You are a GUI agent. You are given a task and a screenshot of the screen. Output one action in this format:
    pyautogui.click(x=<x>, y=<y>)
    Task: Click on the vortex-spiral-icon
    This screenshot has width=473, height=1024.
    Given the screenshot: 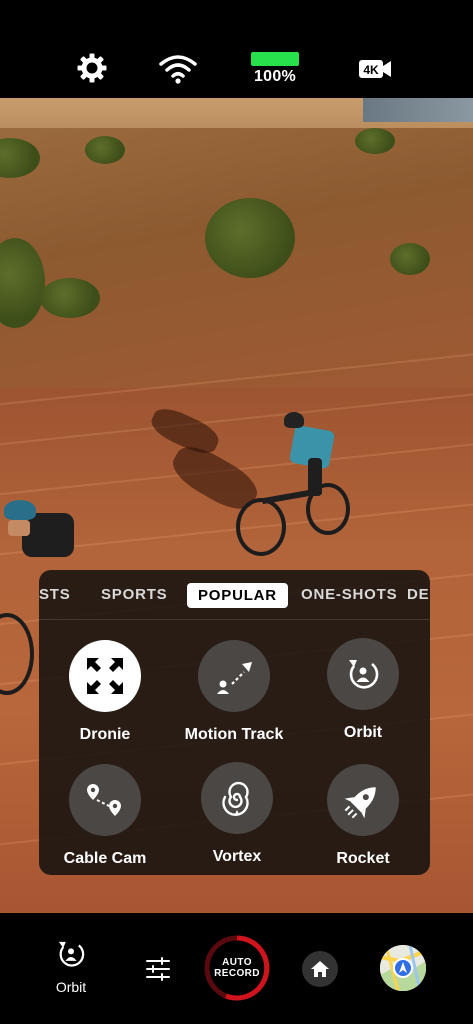 What is the action you would take?
    pyautogui.click(x=235, y=799)
    